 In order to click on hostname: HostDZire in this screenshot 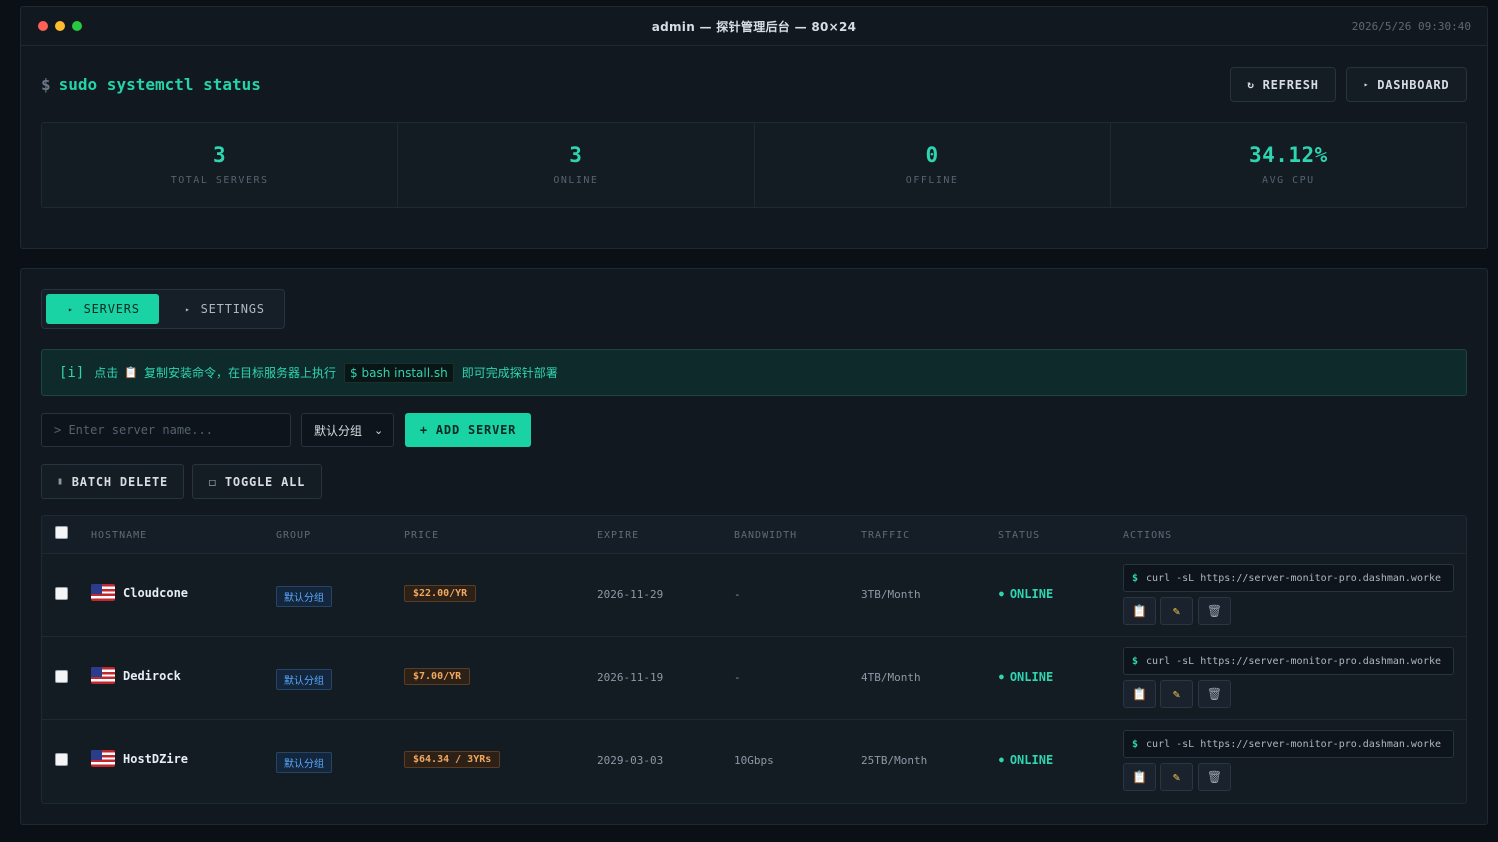, I will do `click(156, 758)`.